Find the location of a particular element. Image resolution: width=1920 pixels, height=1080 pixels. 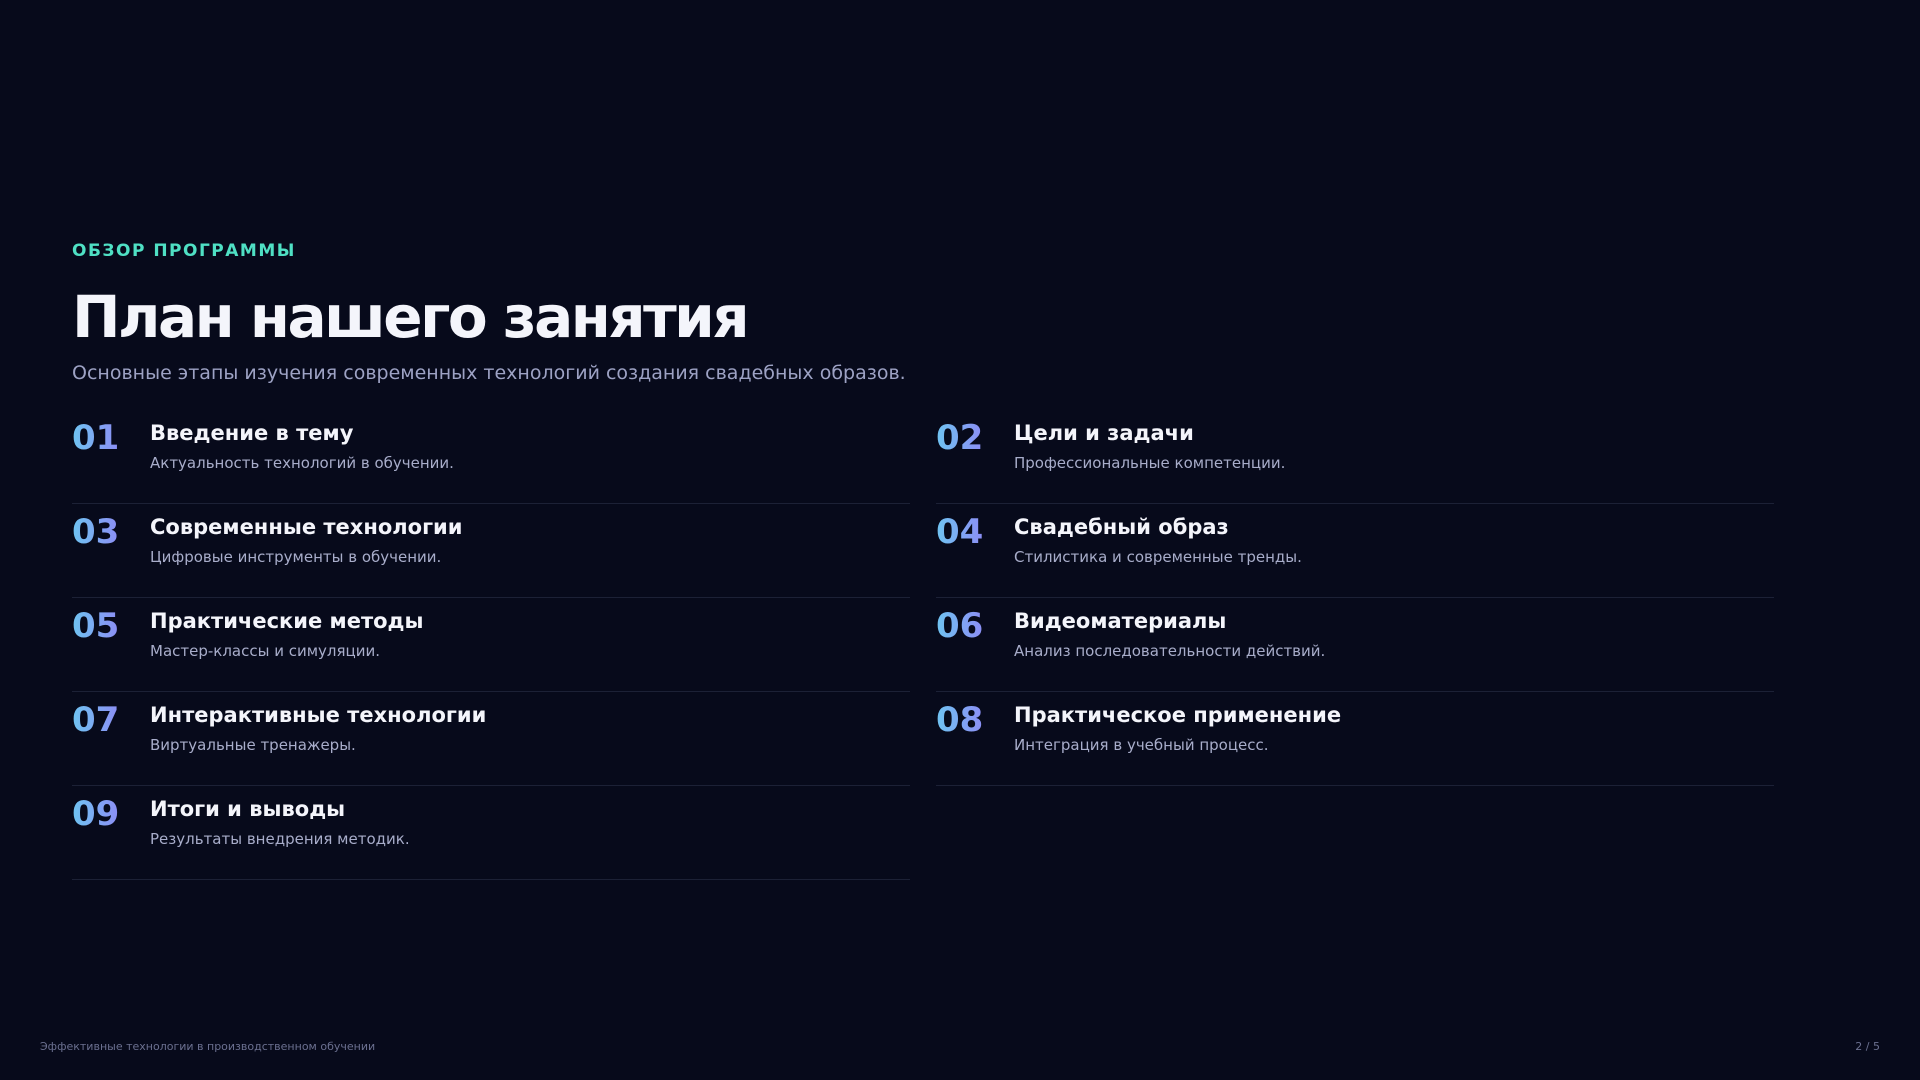

page-indicator: 2 / 5 is located at coordinates (1867, 1046).